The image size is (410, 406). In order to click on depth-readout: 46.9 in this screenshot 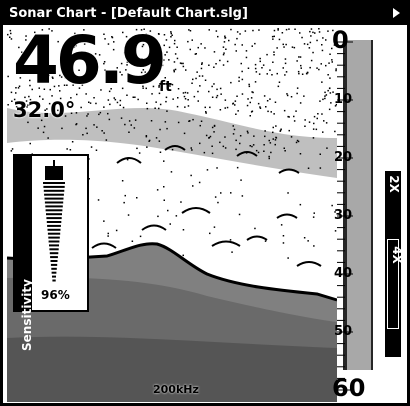, I will do `click(90, 63)`.